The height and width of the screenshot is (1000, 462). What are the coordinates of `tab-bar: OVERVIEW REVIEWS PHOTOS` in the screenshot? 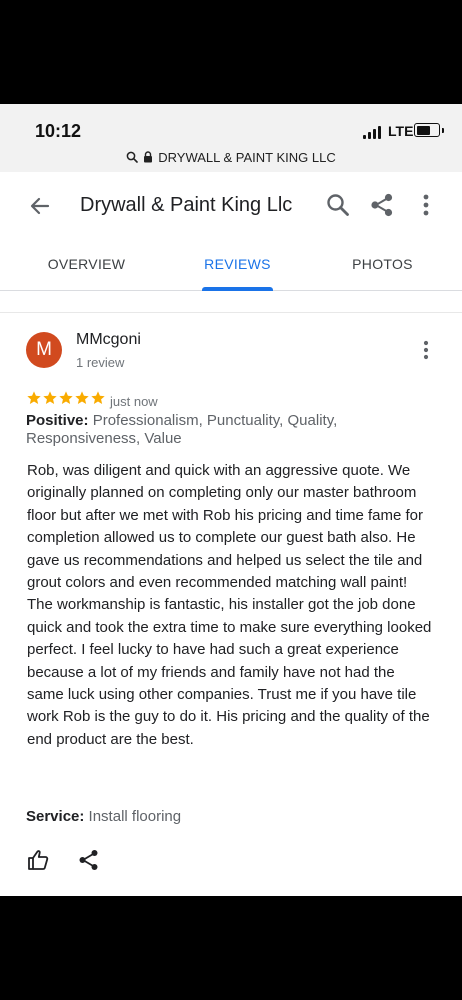 It's located at (231, 264).